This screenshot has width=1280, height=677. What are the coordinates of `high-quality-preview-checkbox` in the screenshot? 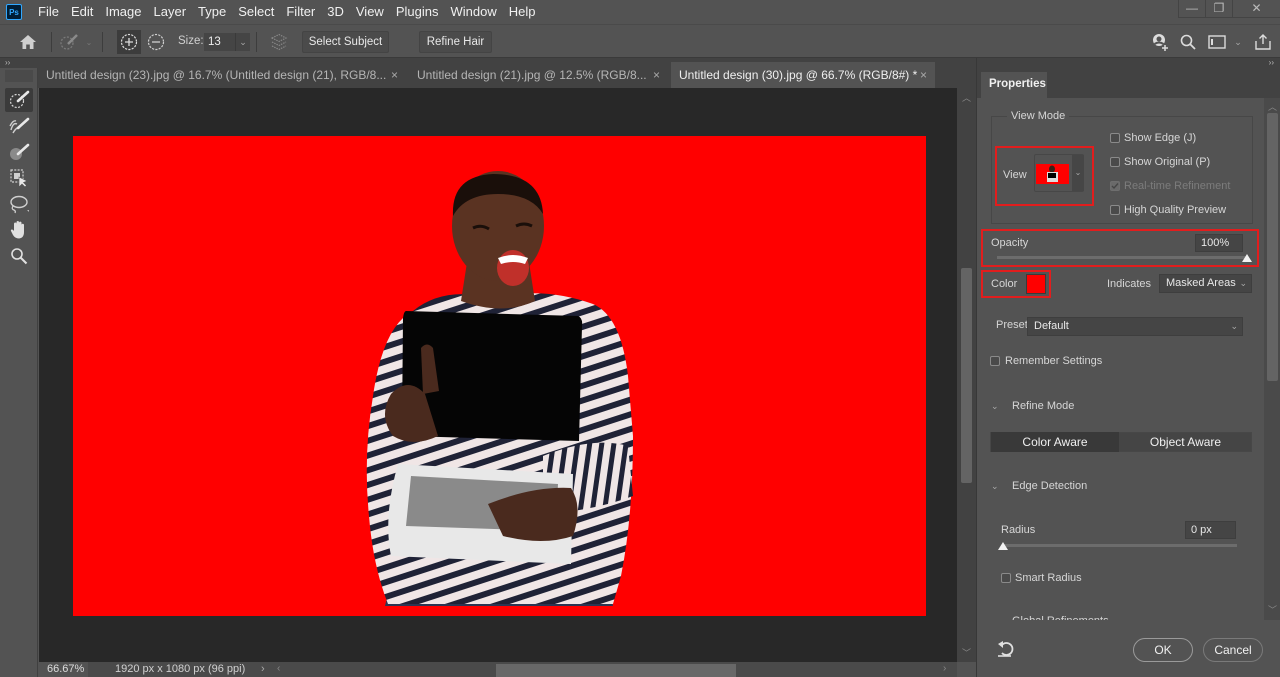 It's located at (1115, 210).